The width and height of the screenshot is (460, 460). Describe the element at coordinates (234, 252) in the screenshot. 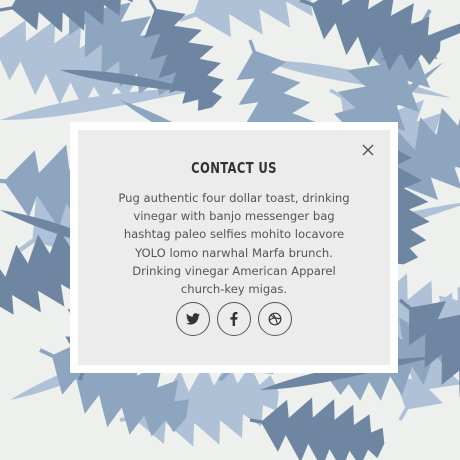

I see `body-line: YOLO lomo narwhal Marfa brunch.` at that location.